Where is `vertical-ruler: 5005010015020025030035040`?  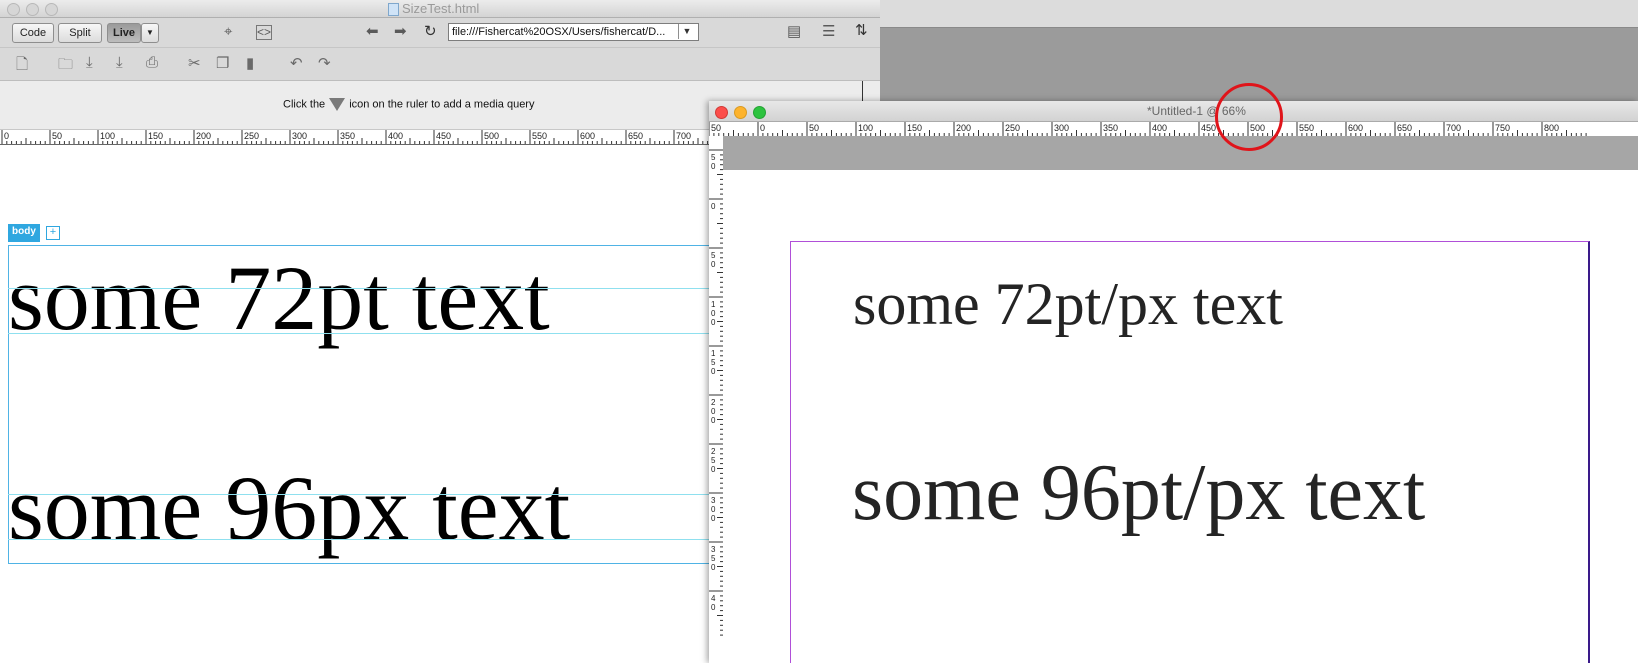 vertical-ruler: 5005010015020025030035040 is located at coordinates (716, 399).